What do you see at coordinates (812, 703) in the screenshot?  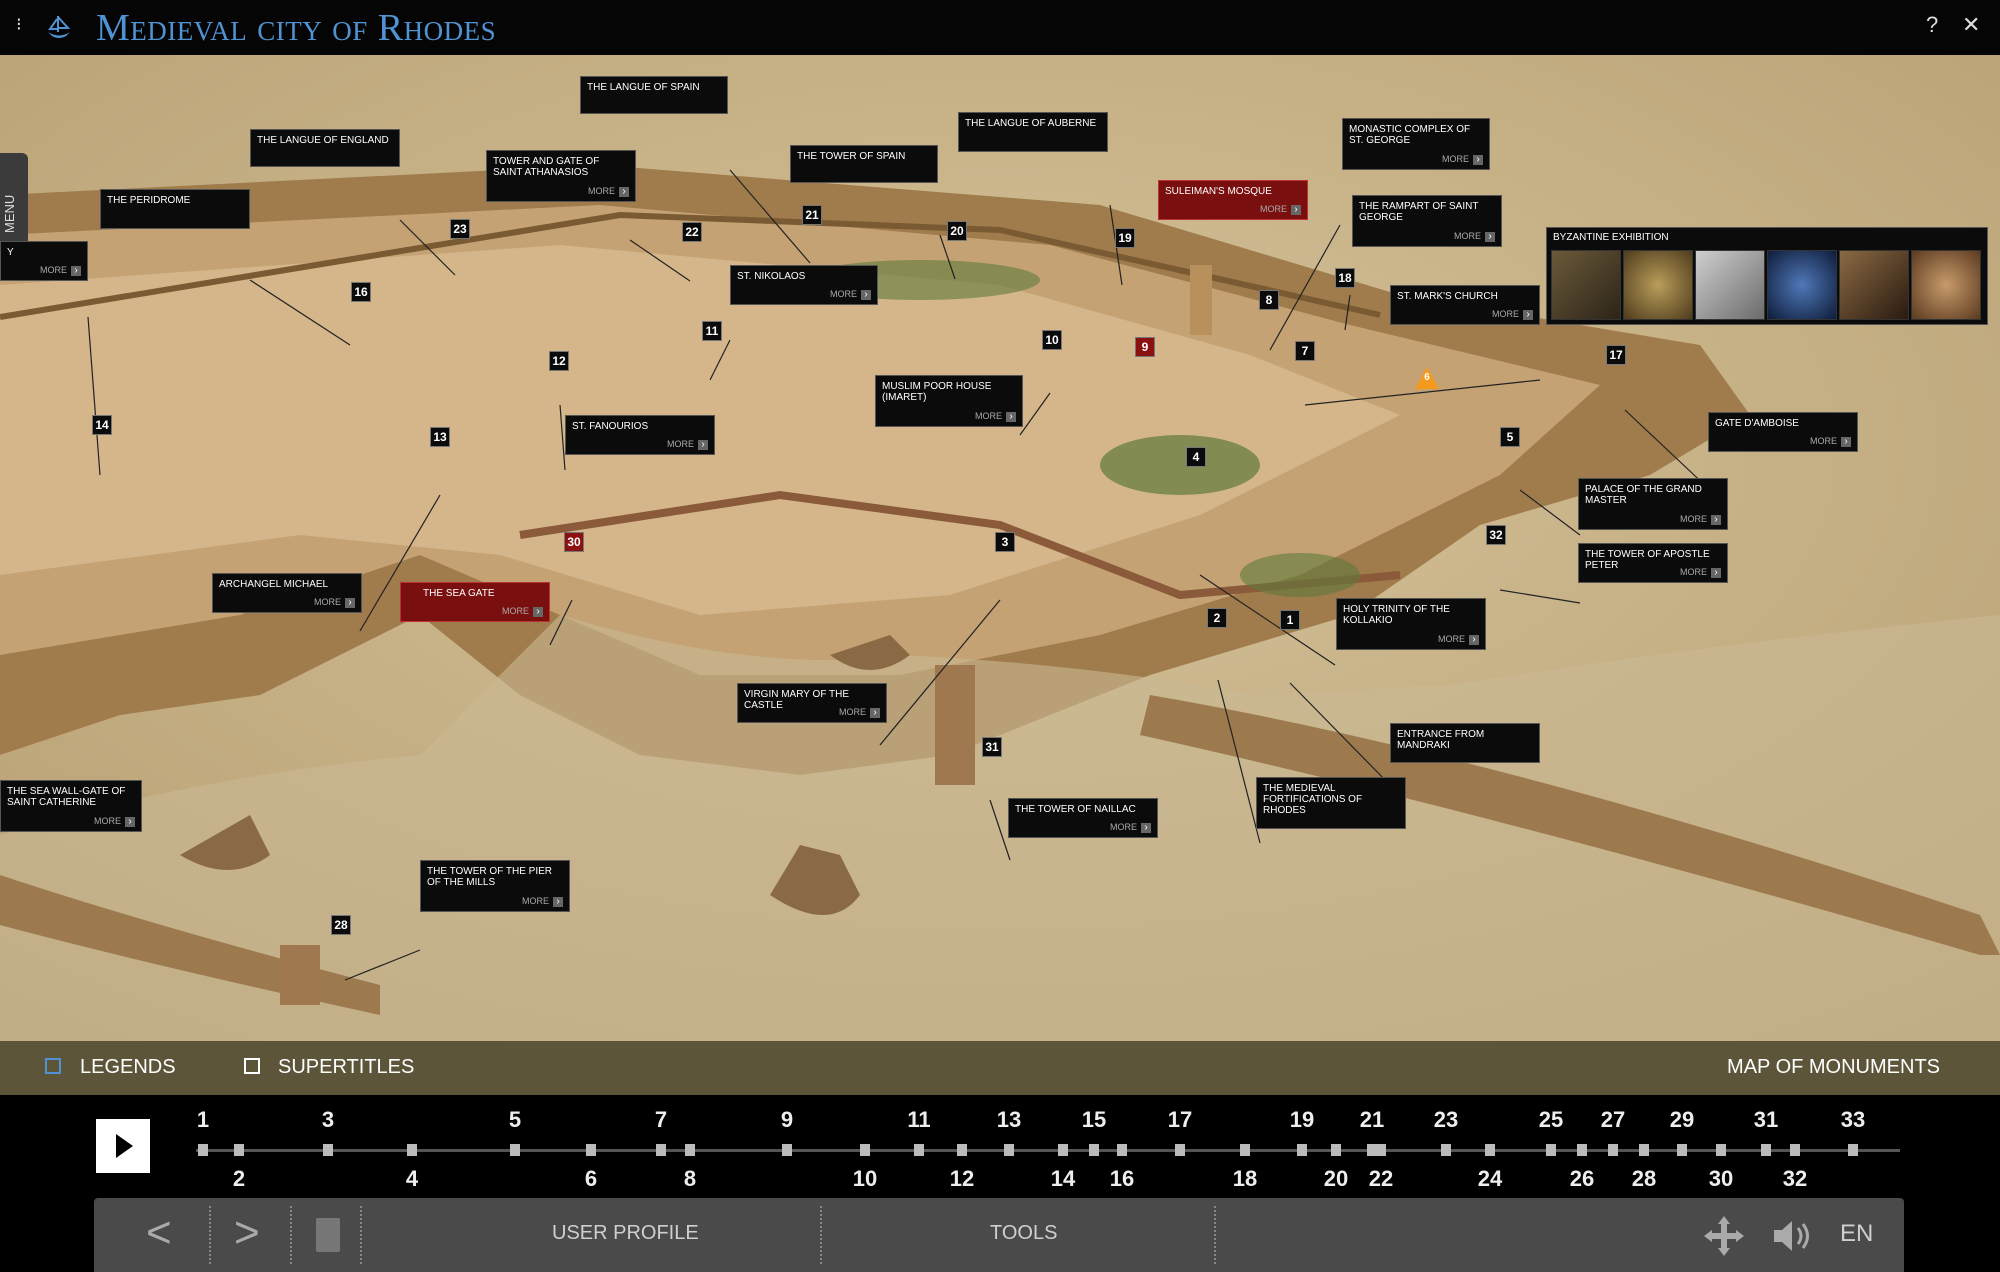 I see `label-virgin-mary-castle: VIRGIN MARY OF THE CASTLE MORE` at bounding box center [812, 703].